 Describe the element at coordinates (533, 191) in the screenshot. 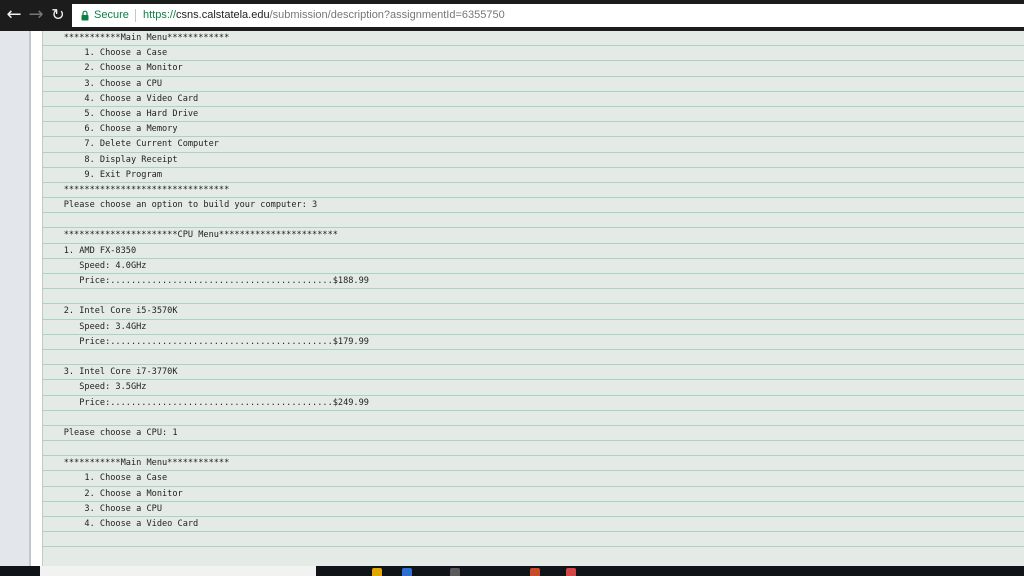

I see `console-line: ********************************` at that location.